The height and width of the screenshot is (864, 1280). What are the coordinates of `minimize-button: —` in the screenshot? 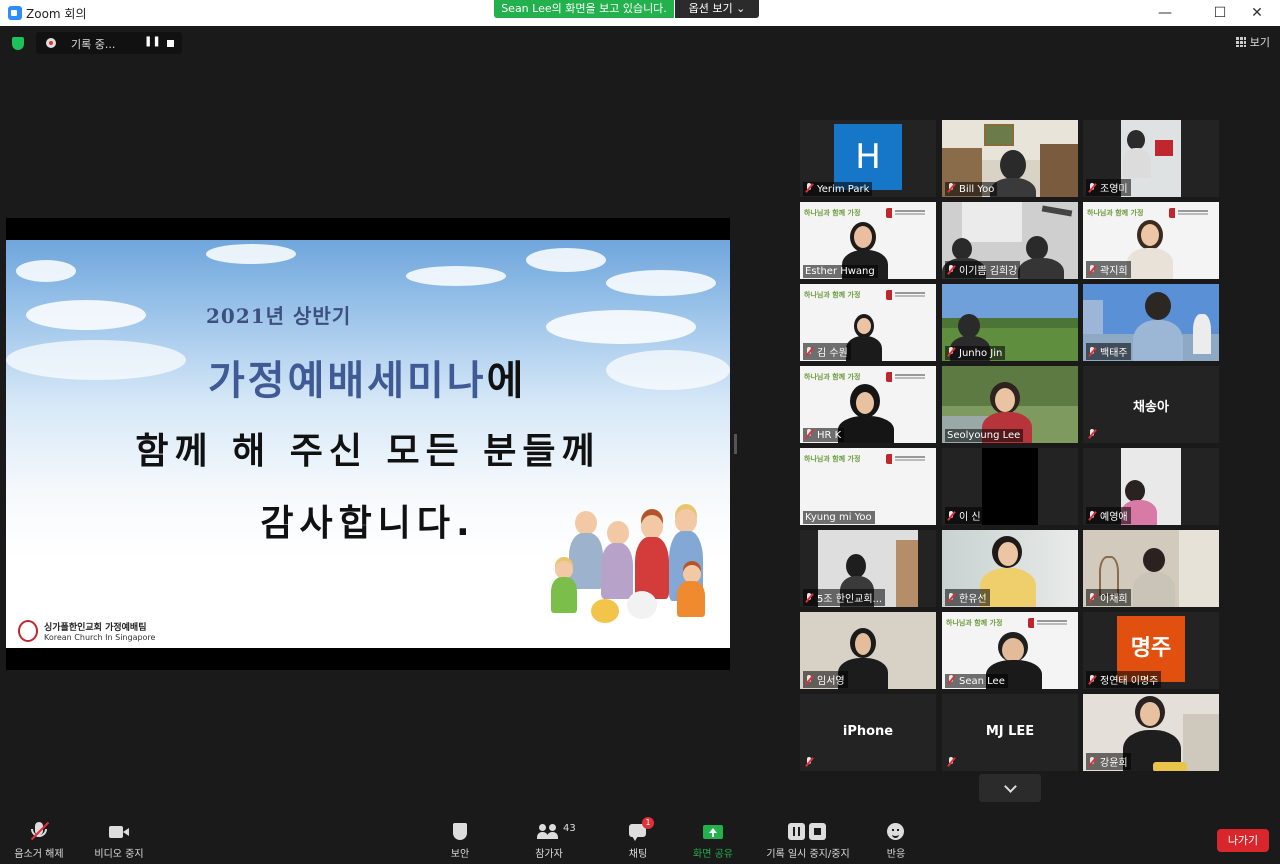 It's located at (1165, 13).